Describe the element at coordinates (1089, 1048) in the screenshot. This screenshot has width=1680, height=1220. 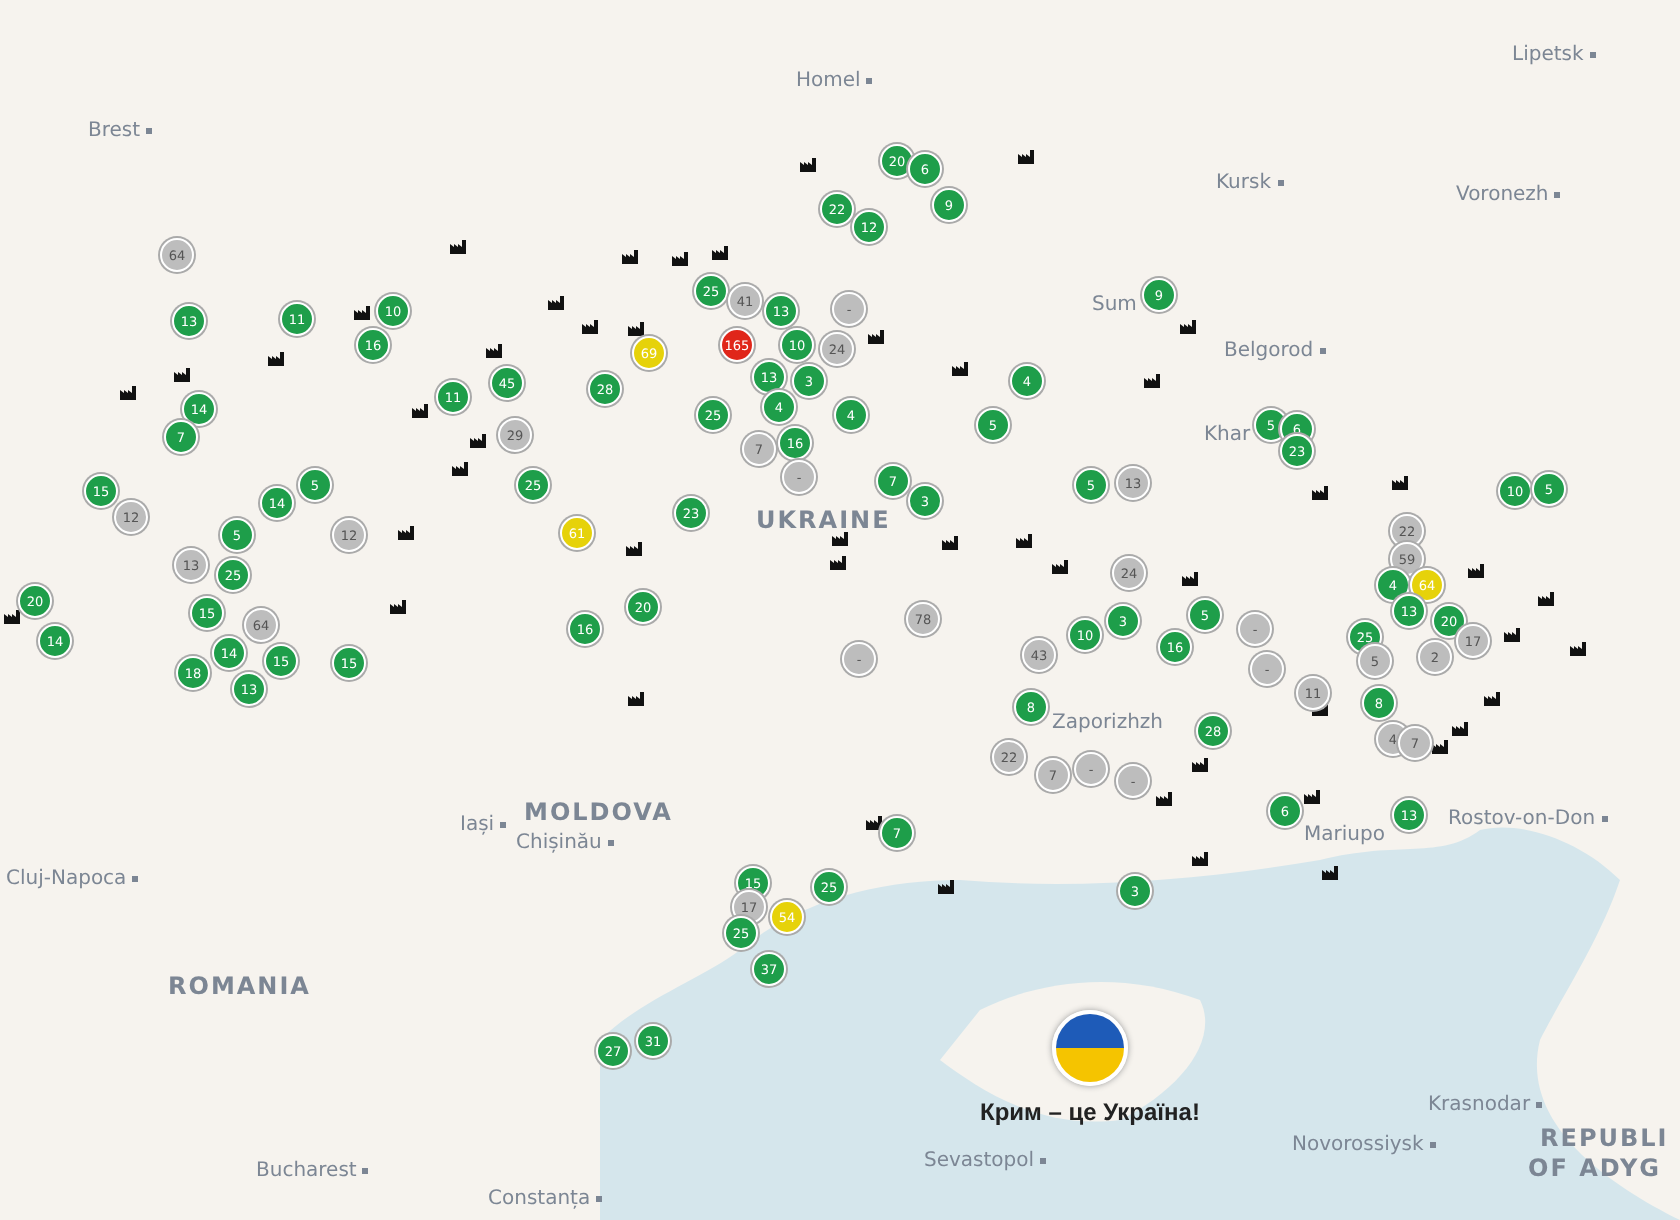
I see `flag-icon` at that location.